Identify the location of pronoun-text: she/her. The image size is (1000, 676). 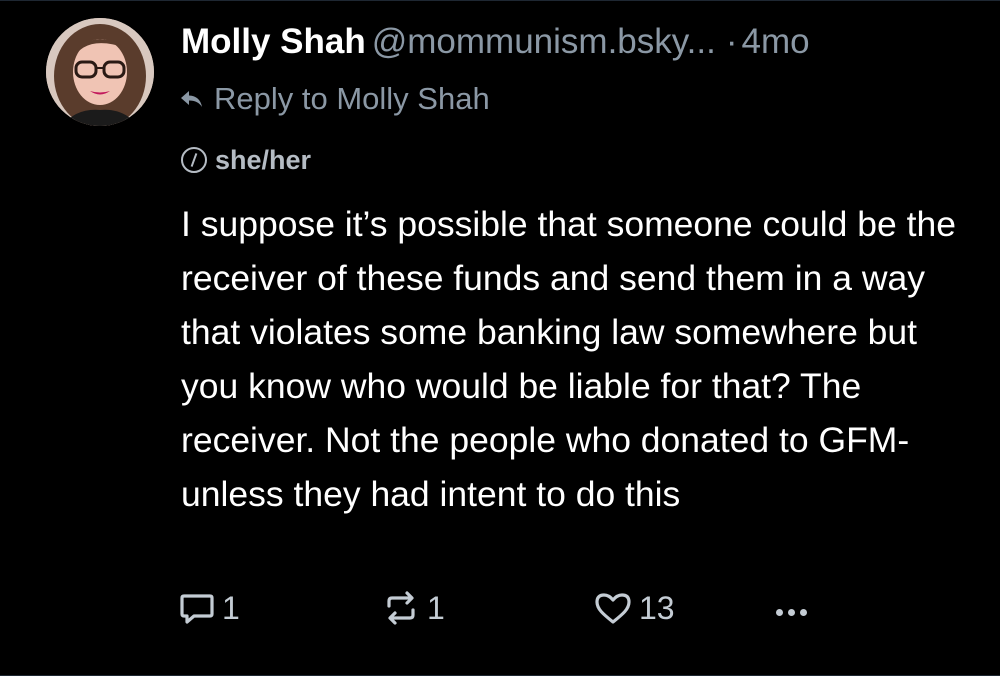
(263, 160).